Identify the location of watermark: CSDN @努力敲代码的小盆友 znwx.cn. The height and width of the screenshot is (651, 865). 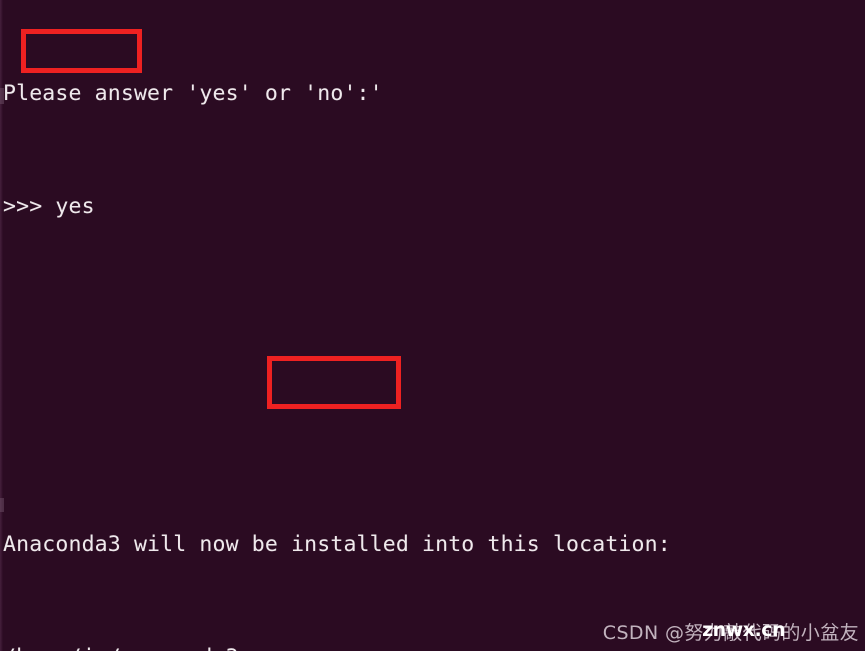
(731, 631).